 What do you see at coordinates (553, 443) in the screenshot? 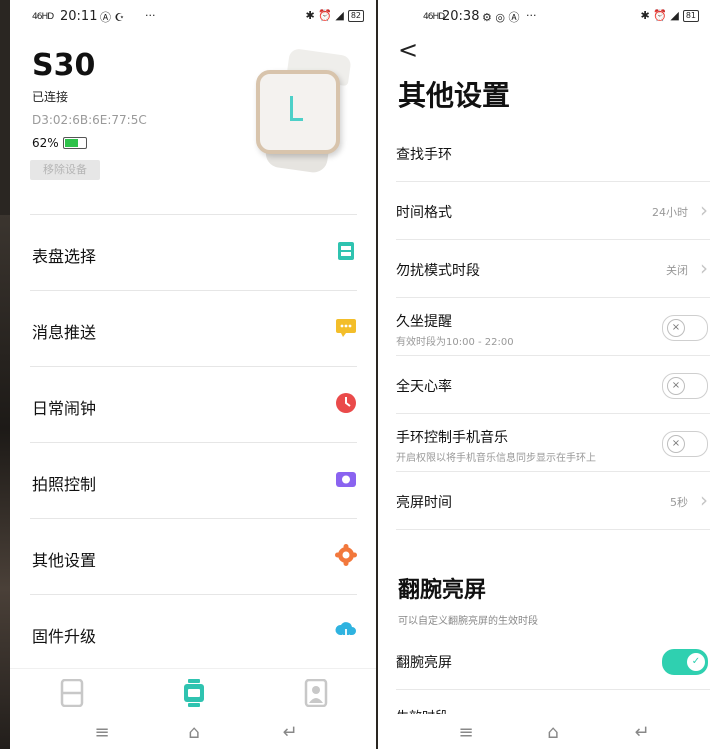
I see `settings-row: 手环控制手机音乐开启权限以将手机音乐信息同步显示在手环上 ×` at bounding box center [553, 443].